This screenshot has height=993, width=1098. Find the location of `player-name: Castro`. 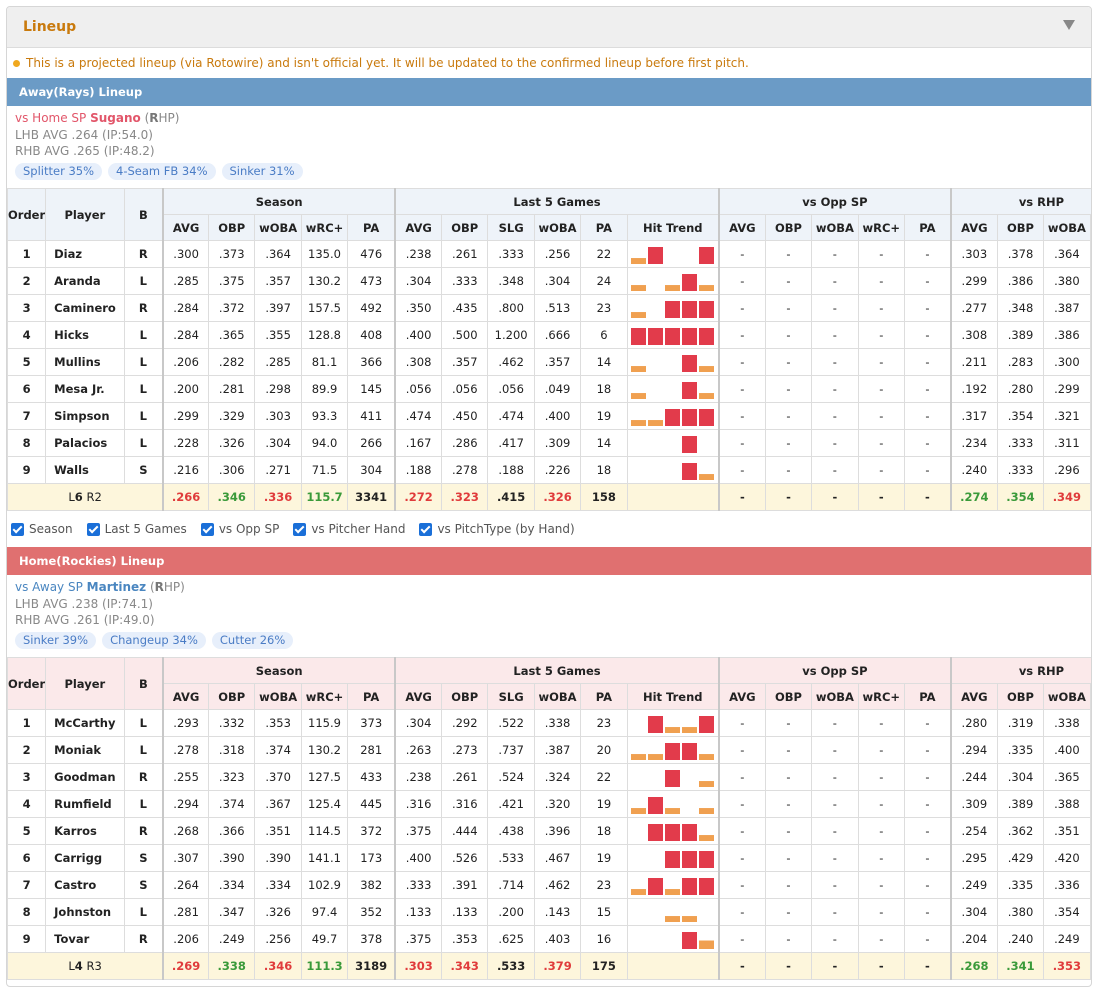

player-name: Castro is located at coordinates (85, 885).